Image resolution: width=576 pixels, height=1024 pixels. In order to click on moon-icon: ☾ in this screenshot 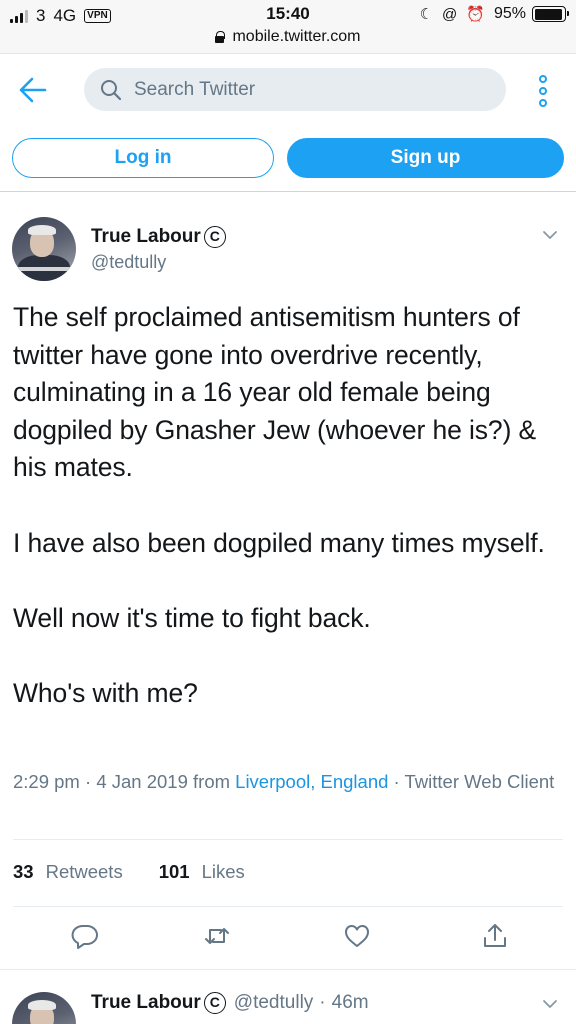, I will do `click(426, 14)`.